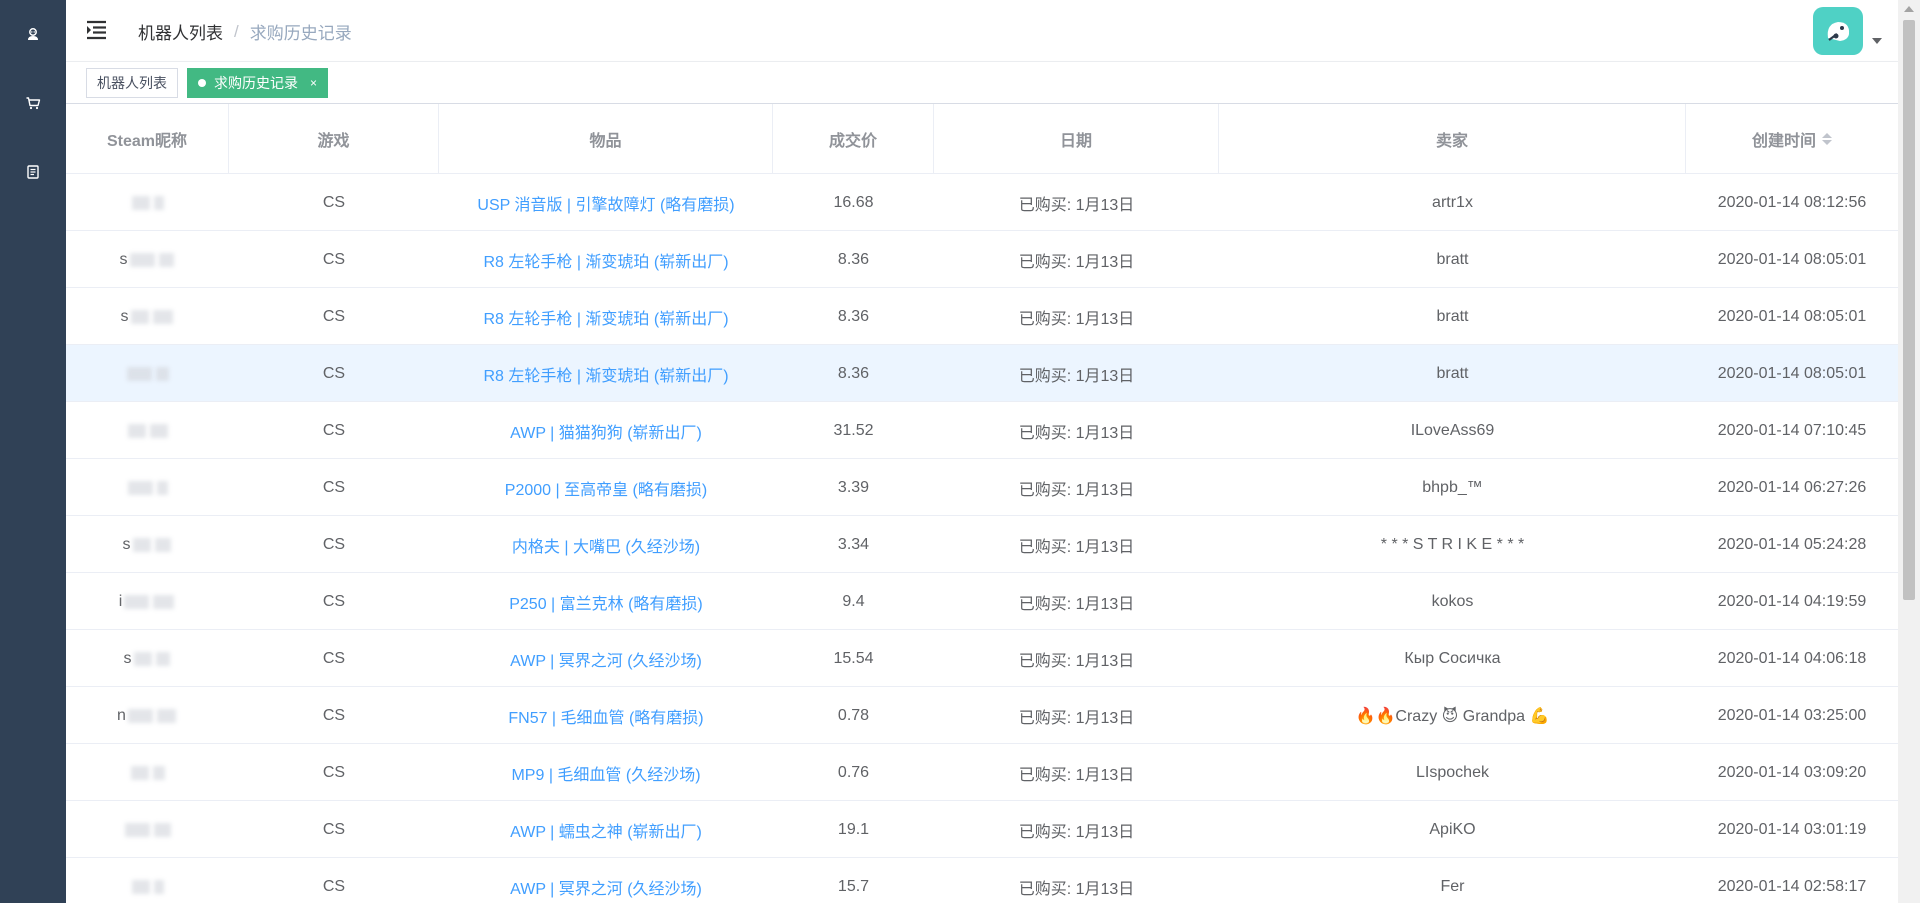 Image resolution: width=1920 pixels, height=903 pixels. Describe the element at coordinates (606, 430) in the screenshot. I see `cell-item-link: AWP | 猫猫狗狗 (崭新出厂)` at that location.